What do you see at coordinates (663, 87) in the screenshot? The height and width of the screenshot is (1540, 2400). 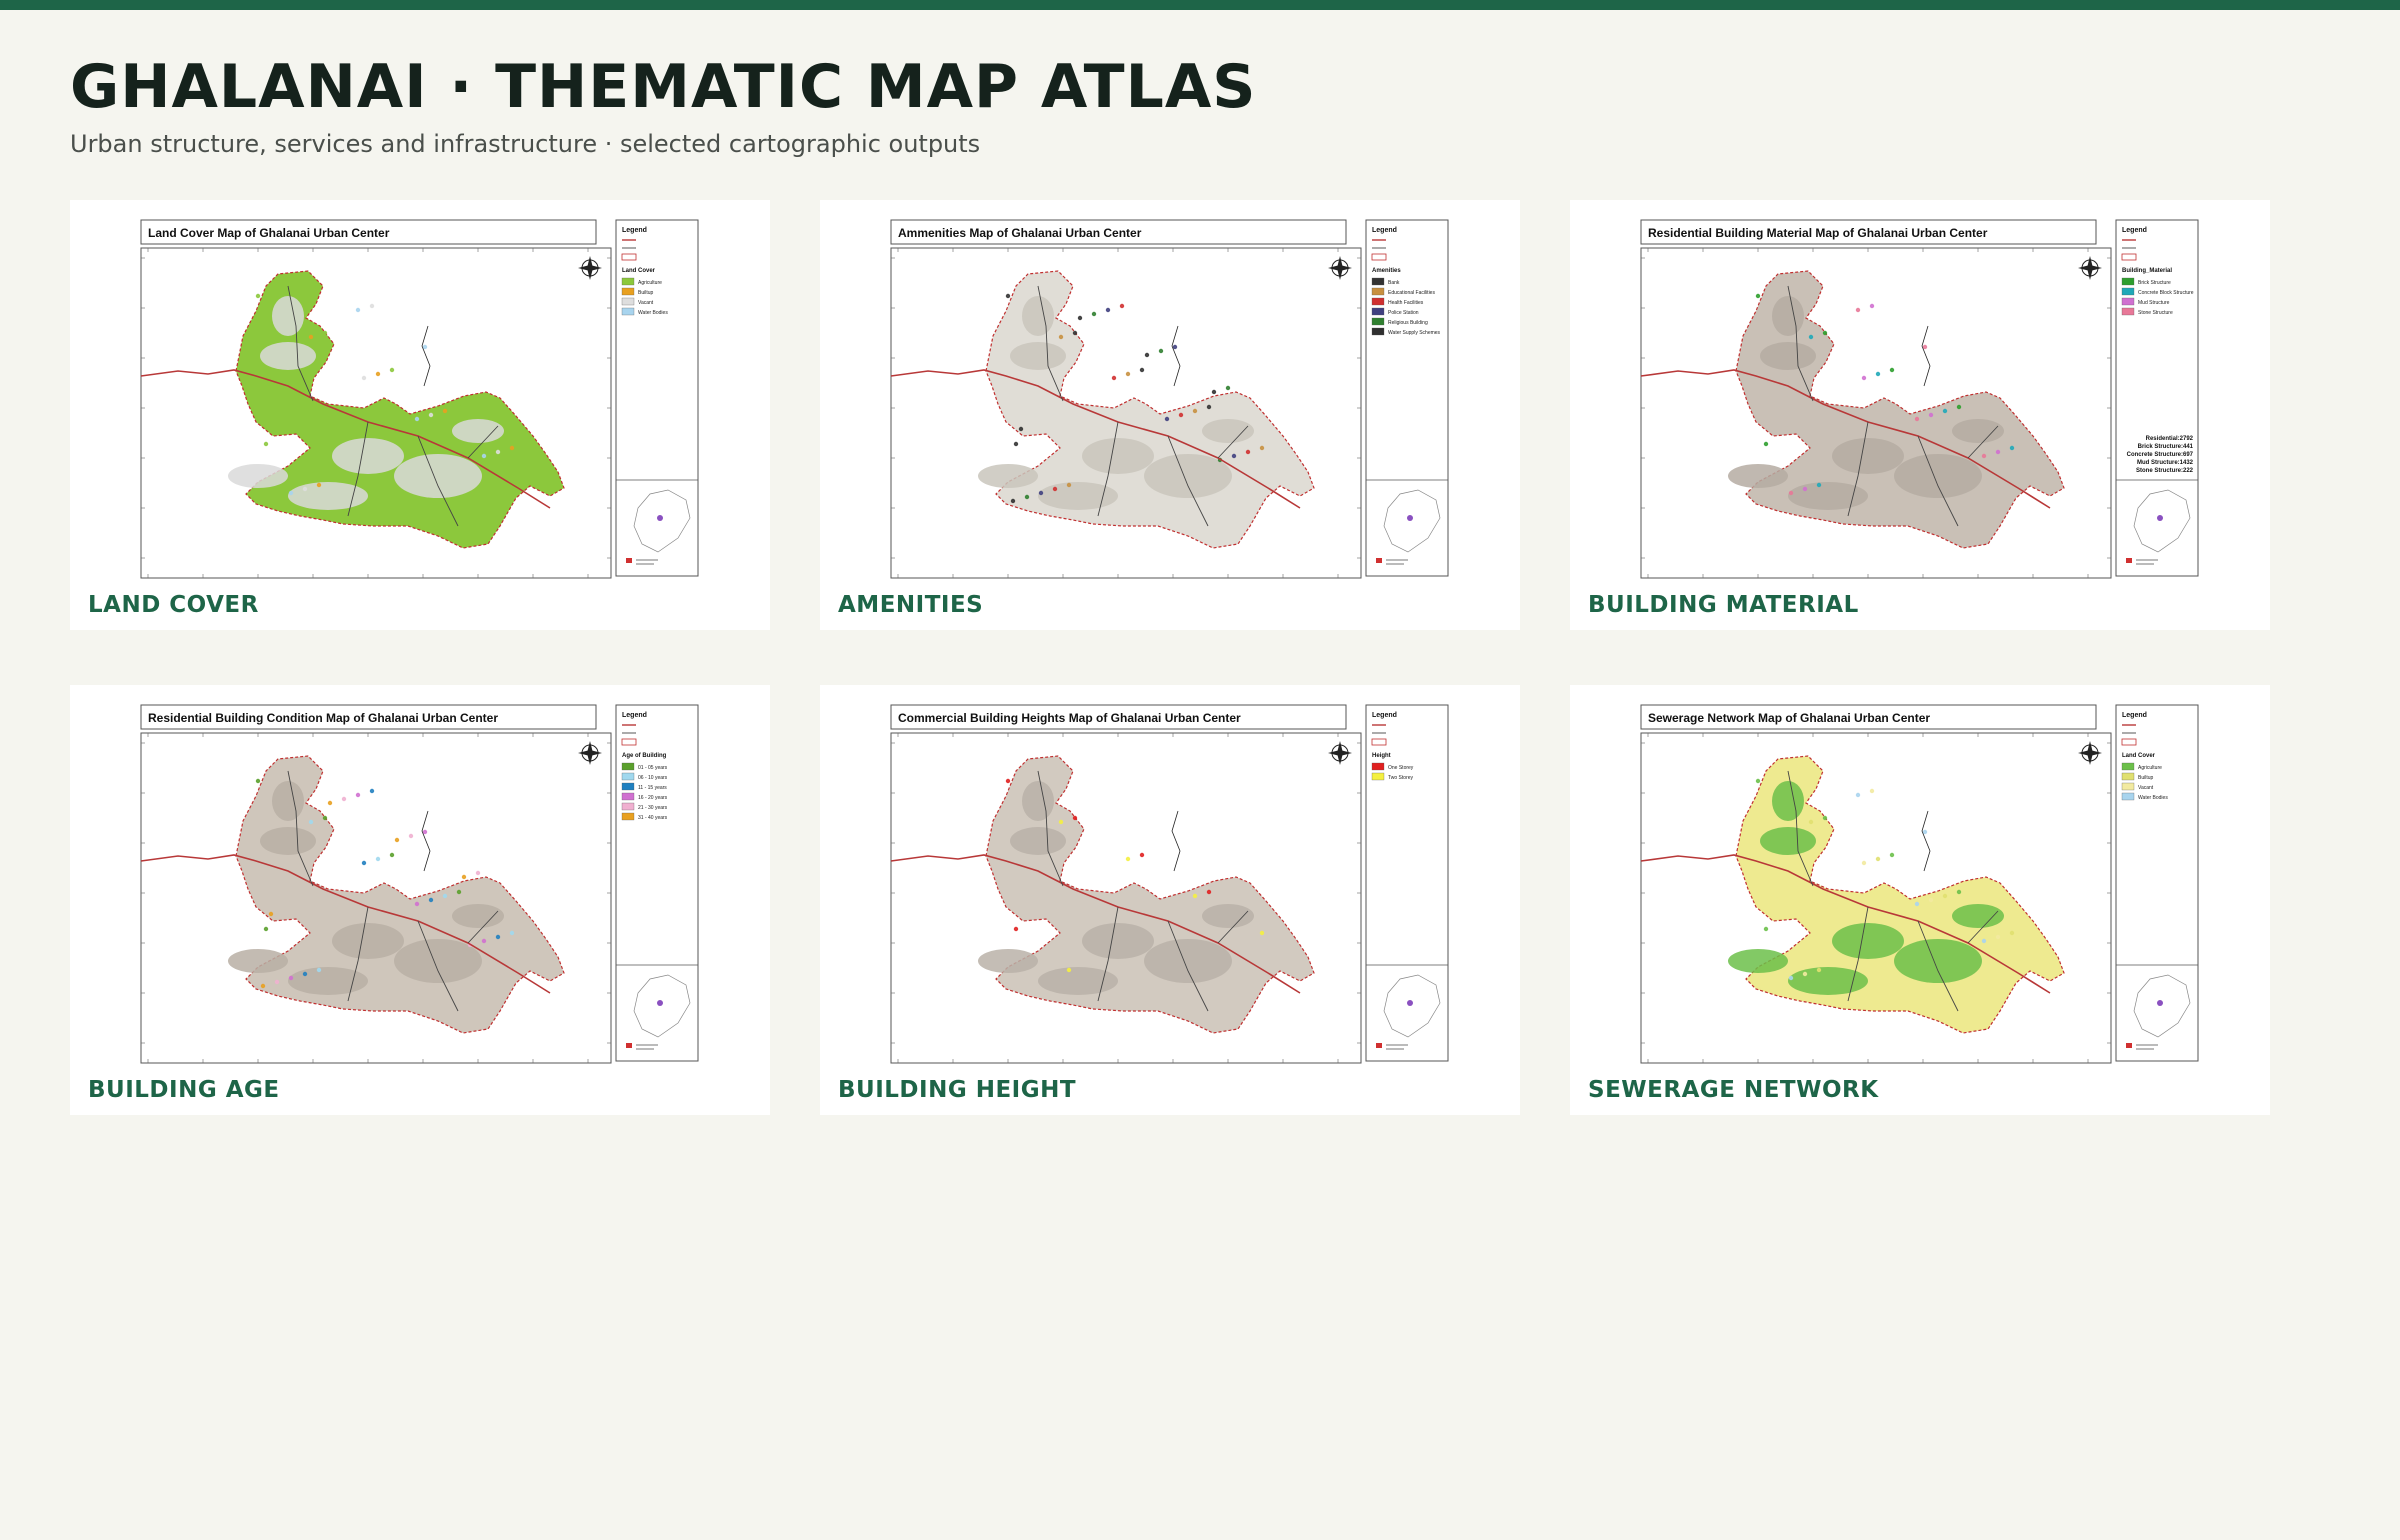 I see `page-title: GHALANAI · THEMATIC MAP ATLAS` at bounding box center [663, 87].